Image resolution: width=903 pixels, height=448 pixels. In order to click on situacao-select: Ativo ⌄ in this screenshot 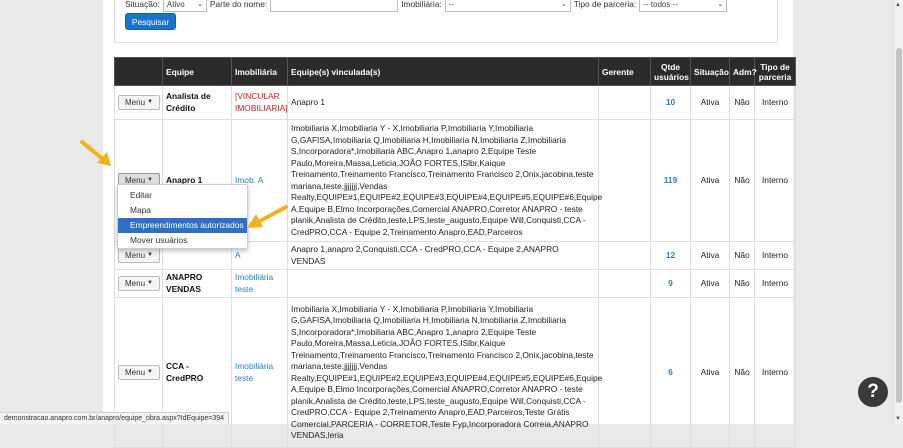, I will do `click(184, 6)`.